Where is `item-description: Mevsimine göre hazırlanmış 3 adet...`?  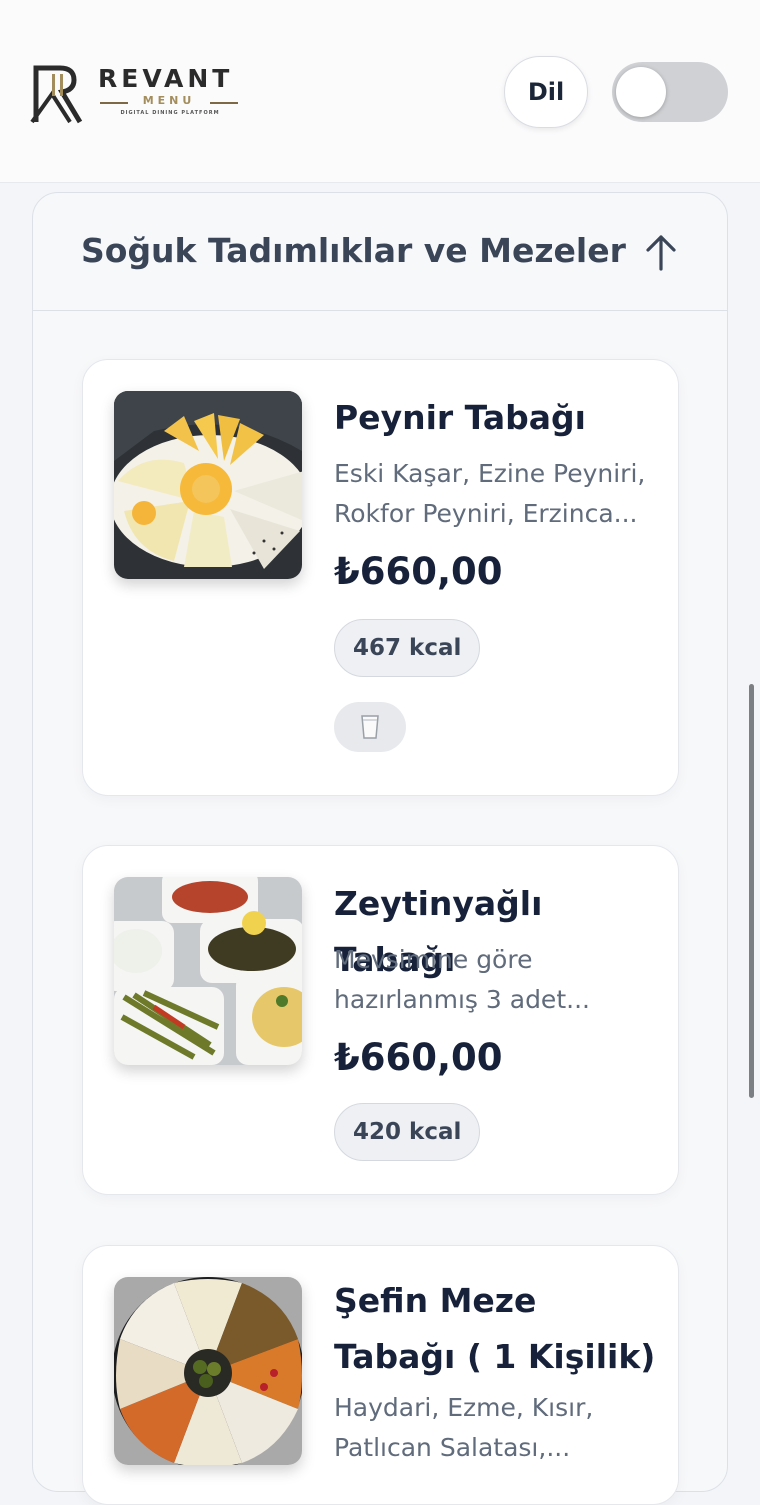
item-description: Mevsimine göre hazırlanmış 3 adet... is located at coordinates (462, 979).